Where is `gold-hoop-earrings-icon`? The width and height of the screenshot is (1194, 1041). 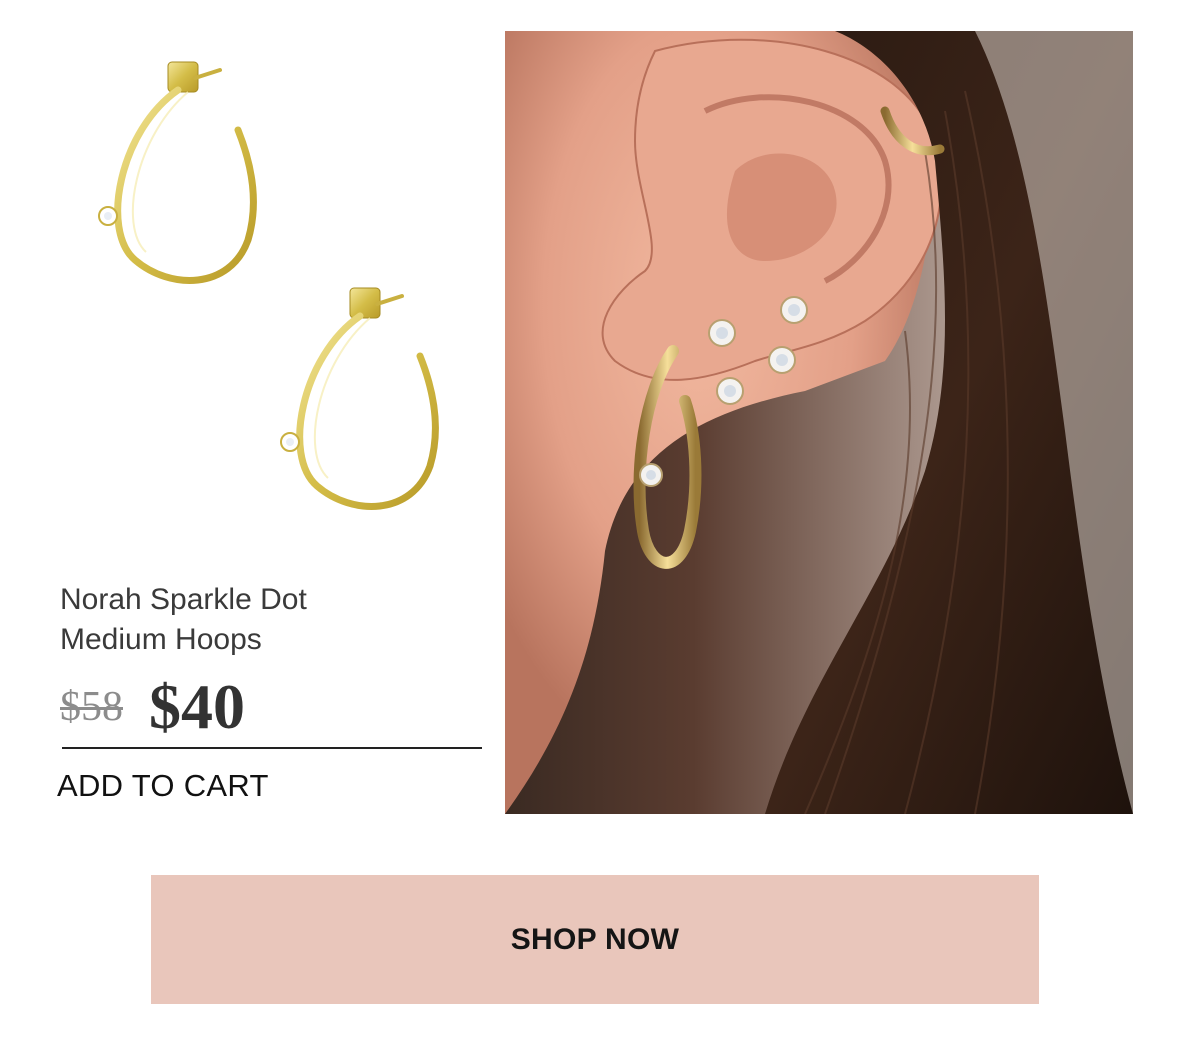 gold-hoop-earrings-icon is located at coordinates (268, 285).